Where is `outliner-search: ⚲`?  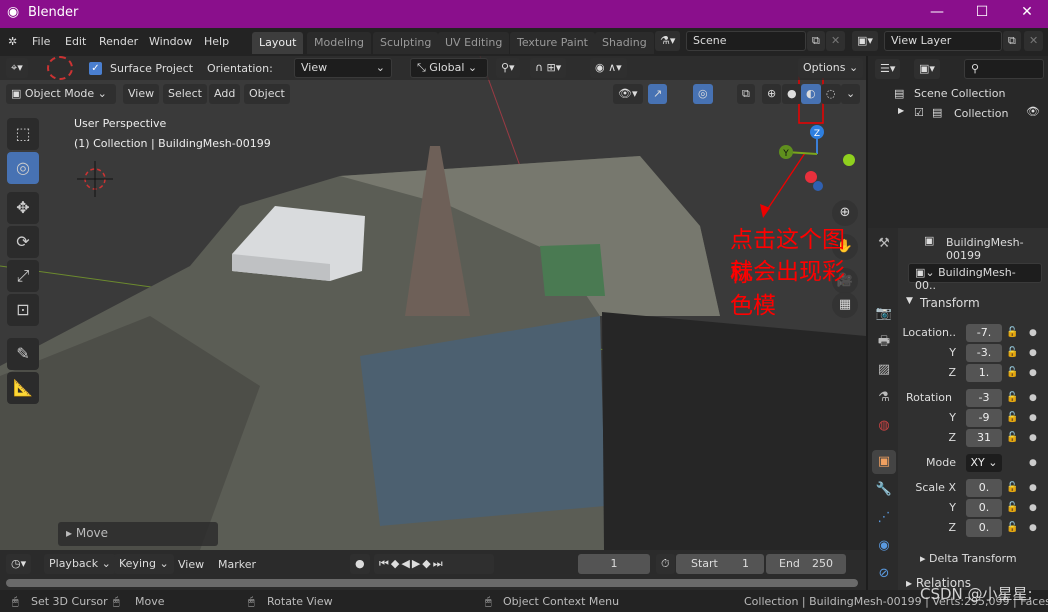
outliner-search: ⚲ is located at coordinates (1004, 69).